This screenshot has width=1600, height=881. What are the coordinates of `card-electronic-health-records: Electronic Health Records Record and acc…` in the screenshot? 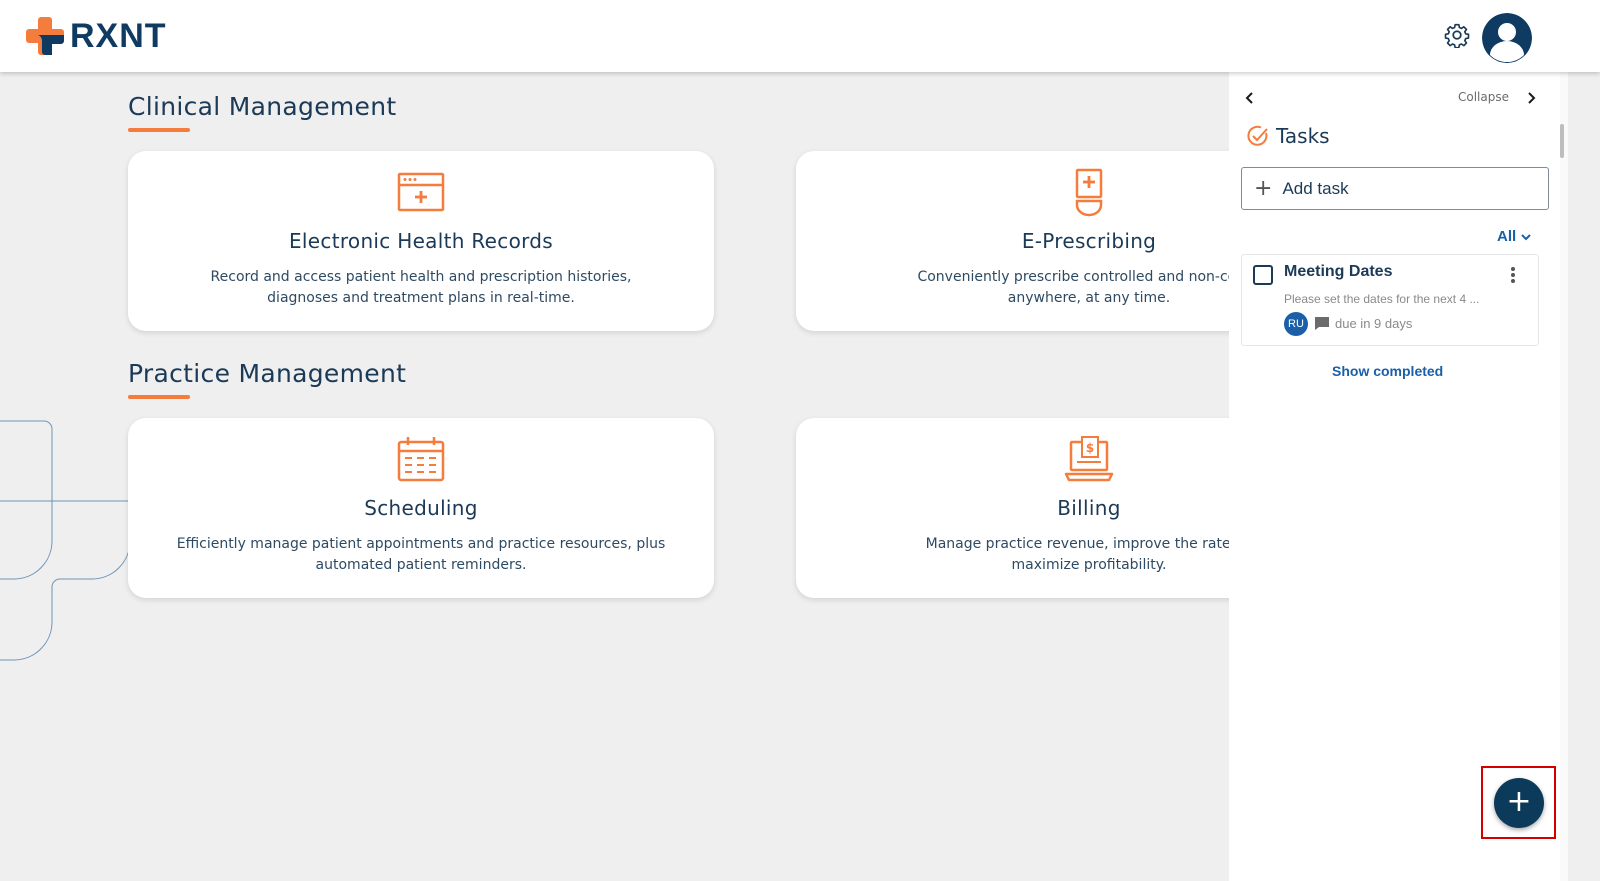 It's located at (421, 241).